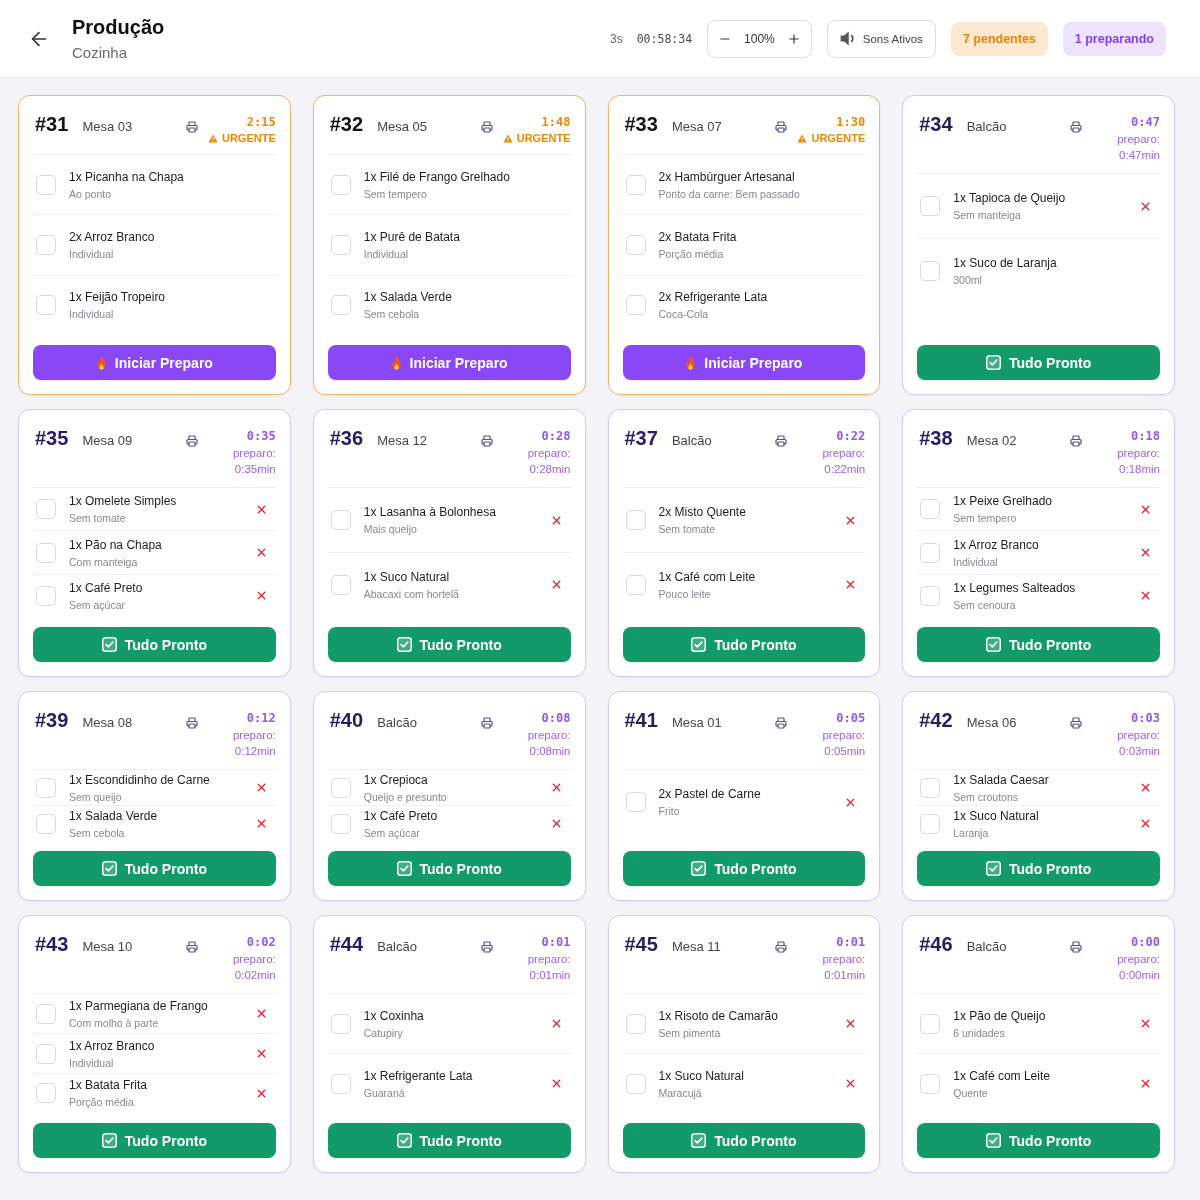 This screenshot has height=1200, width=1200. What do you see at coordinates (97, 832) in the screenshot?
I see `item-note: Sem cebola` at bounding box center [97, 832].